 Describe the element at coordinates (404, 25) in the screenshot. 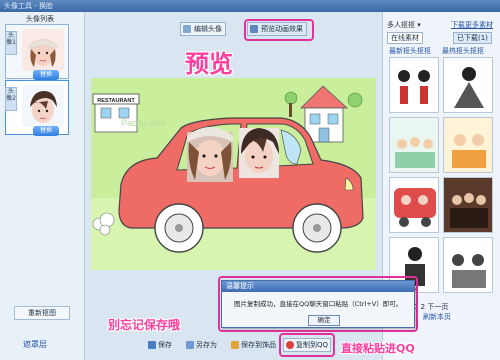

I see `category-select: 多人抠抠 ▾` at that location.